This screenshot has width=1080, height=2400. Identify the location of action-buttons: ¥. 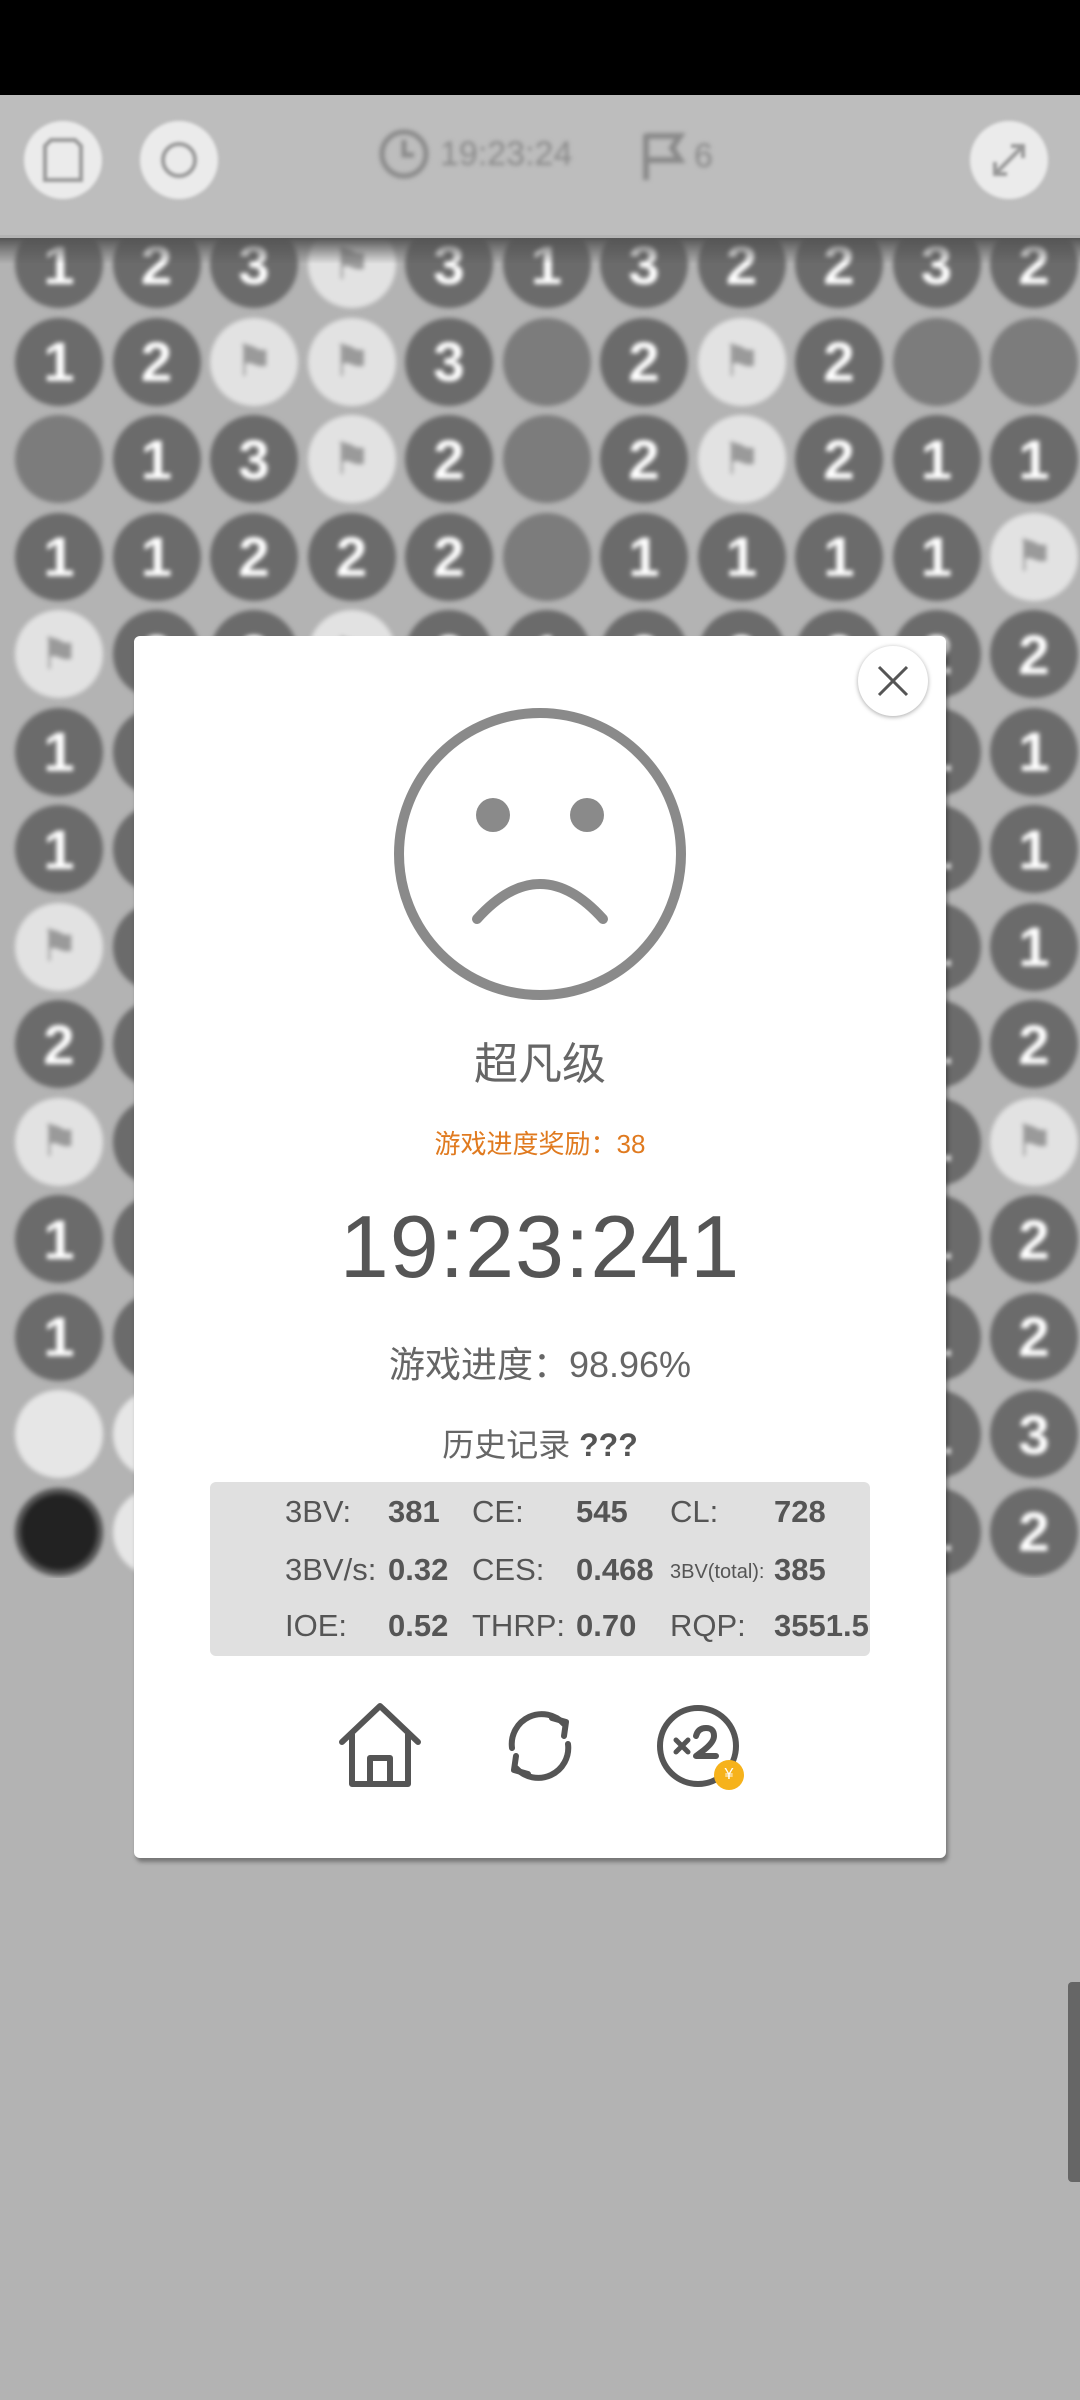
(540, 1746).